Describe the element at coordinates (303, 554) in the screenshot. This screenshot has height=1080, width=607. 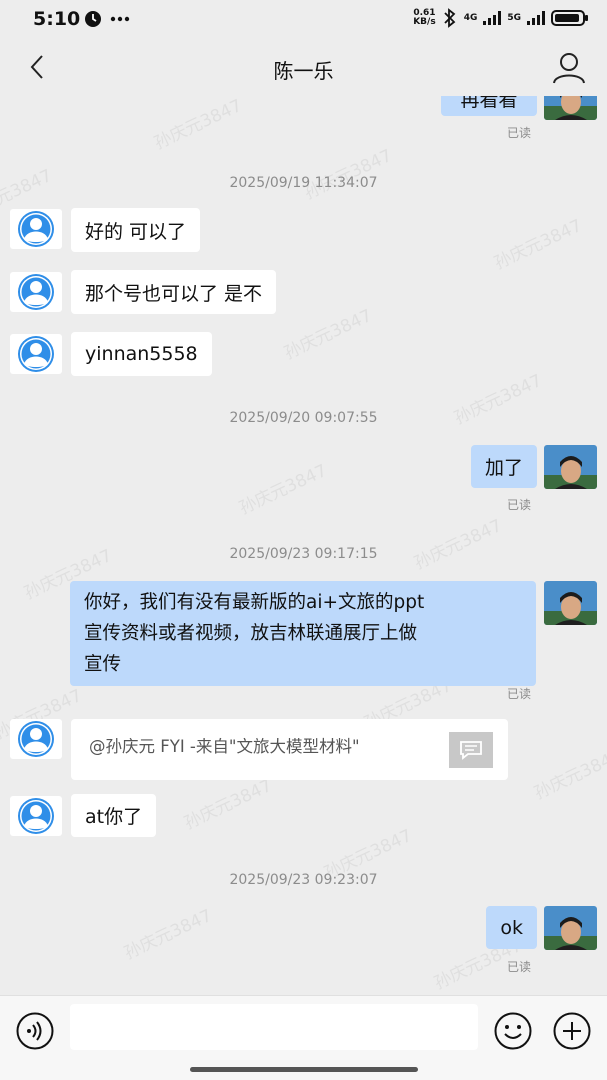
I see `timestamp: 2025/09/23 09:17:15` at that location.